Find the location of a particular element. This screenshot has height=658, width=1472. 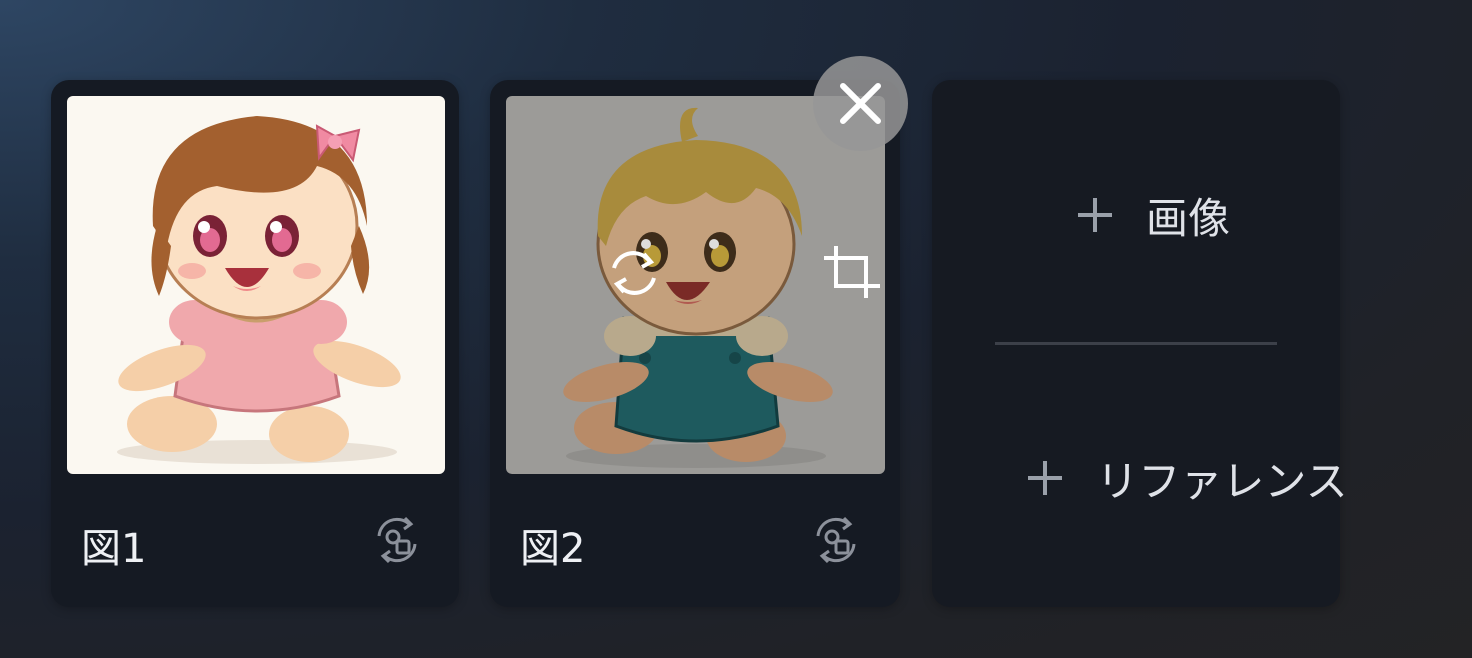

image-caption: 図1 is located at coordinates (114, 549).